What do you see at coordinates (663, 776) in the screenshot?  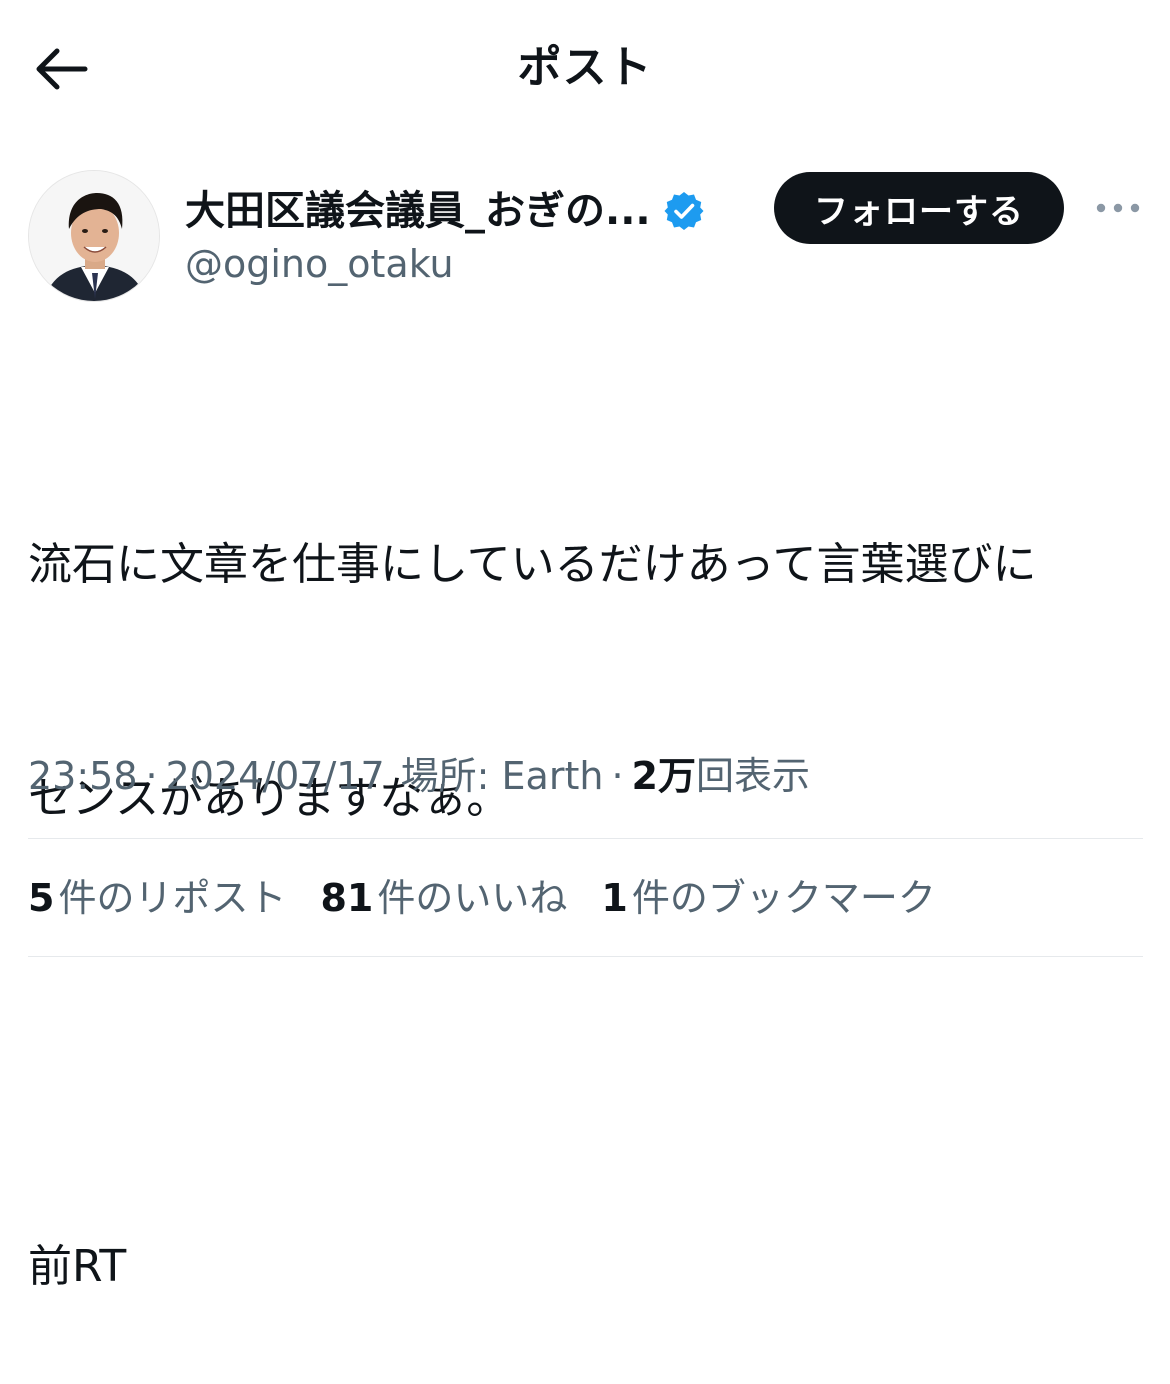 I see `views-count: 2万` at bounding box center [663, 776].